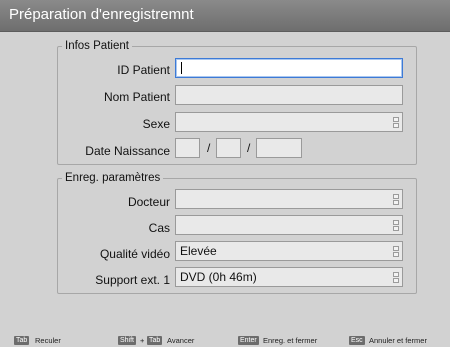  What do you see at coordinates (155, 340) in the screenshot?
I see `tab-key-badge-2: Tab` at bounding box center [155, 340].